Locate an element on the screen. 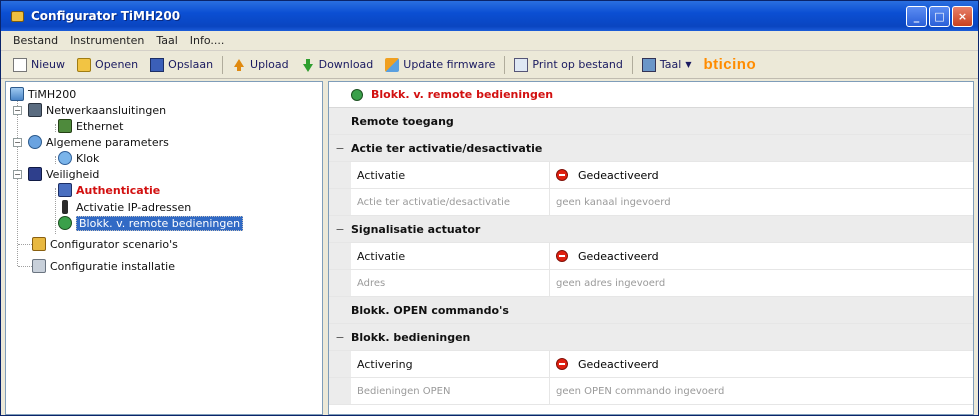 The height and width of the screenshot is (416, 979). section-open-commands: Blokk. OPEN commando's is located at coordinates (651, 310).